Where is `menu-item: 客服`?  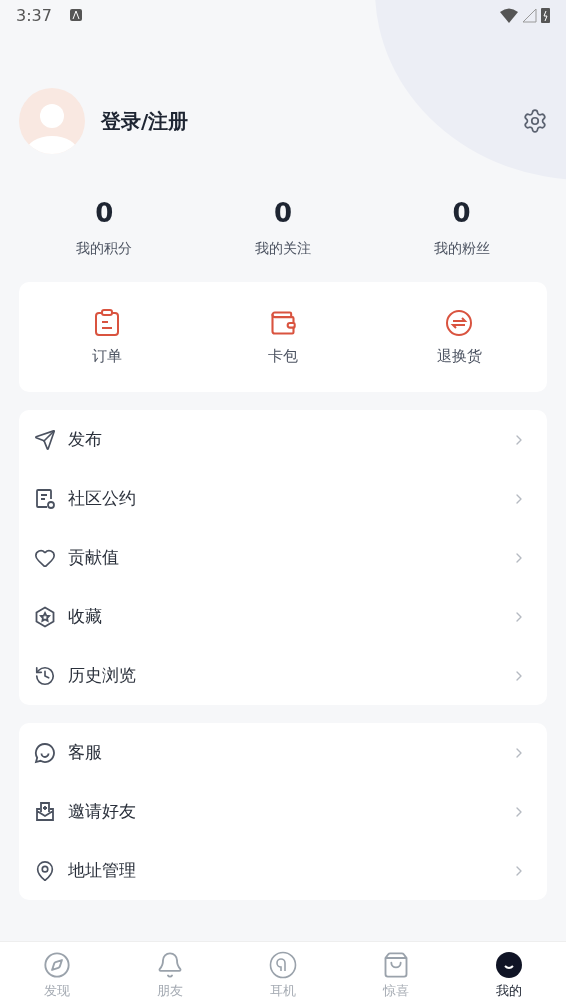
menu-item: 客服 is located at coordinates (283, 752).